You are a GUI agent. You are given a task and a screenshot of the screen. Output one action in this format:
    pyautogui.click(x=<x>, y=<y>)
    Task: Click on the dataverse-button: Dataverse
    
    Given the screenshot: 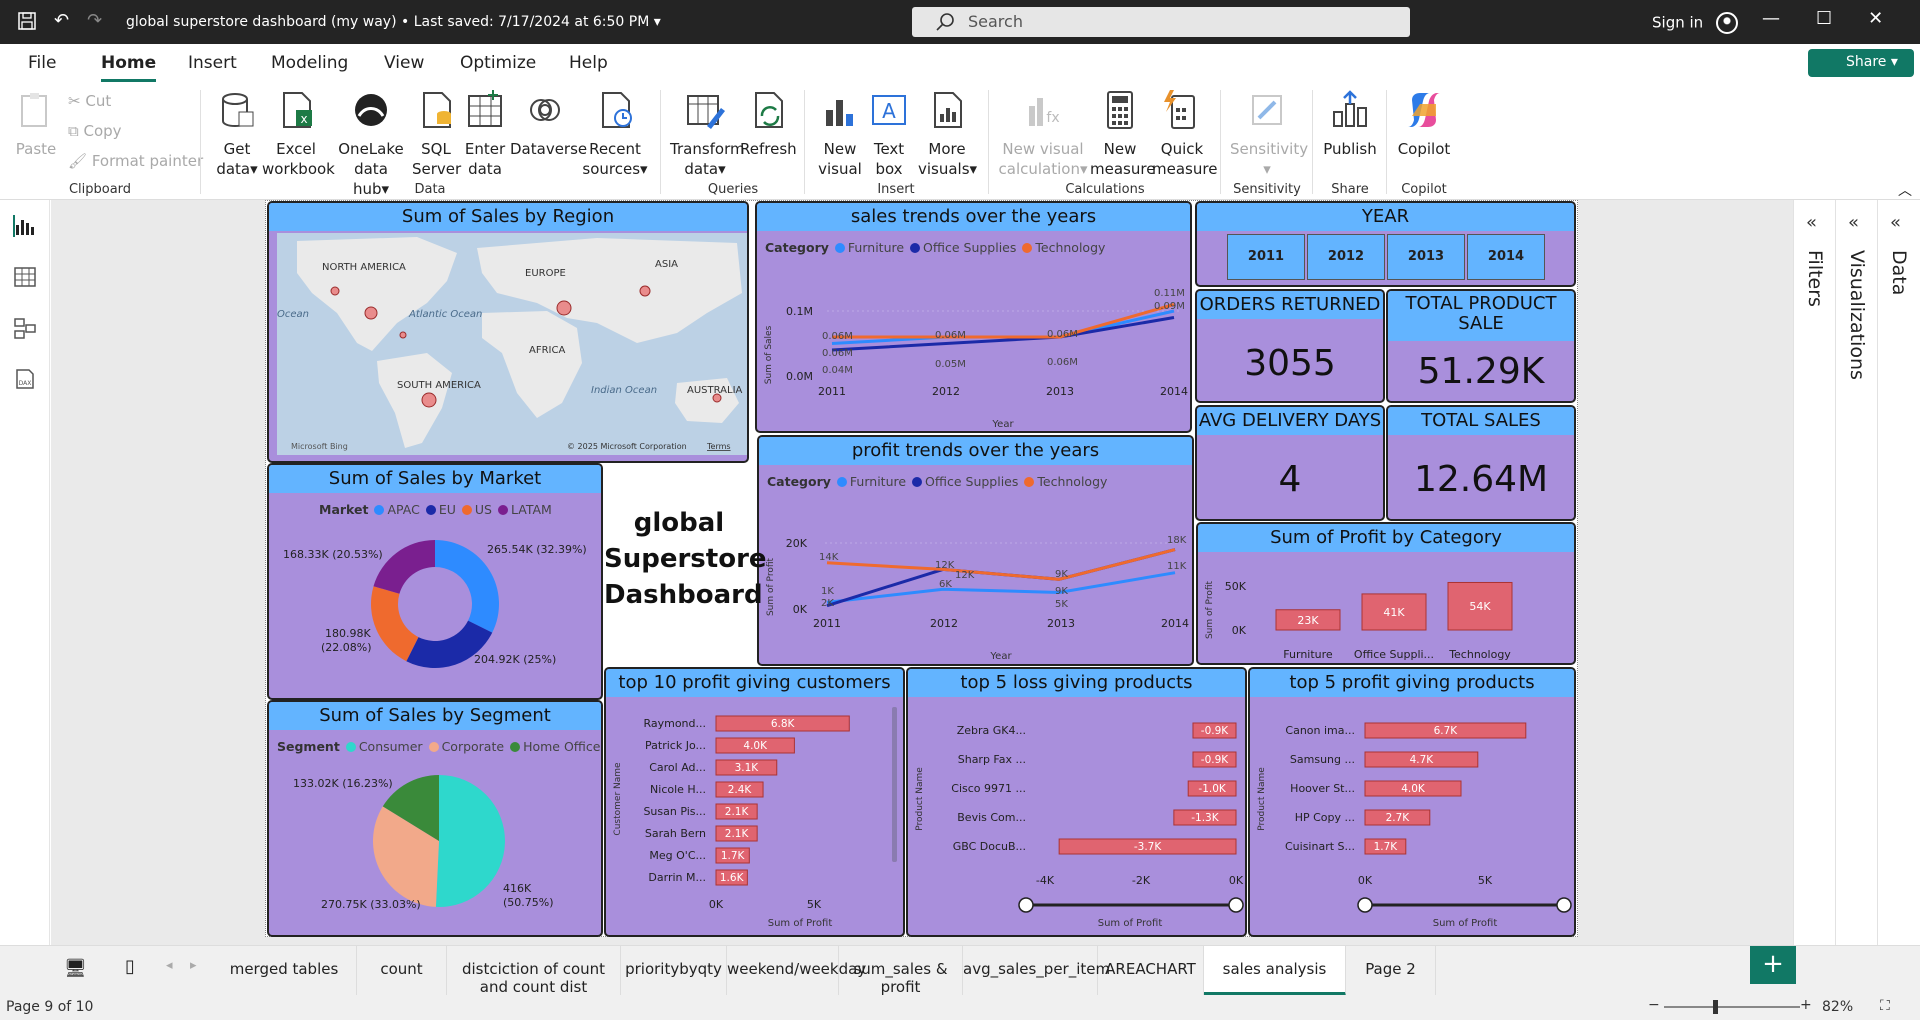 What is the action you would take?
    pyautogui.click(x=548, y=124)
    